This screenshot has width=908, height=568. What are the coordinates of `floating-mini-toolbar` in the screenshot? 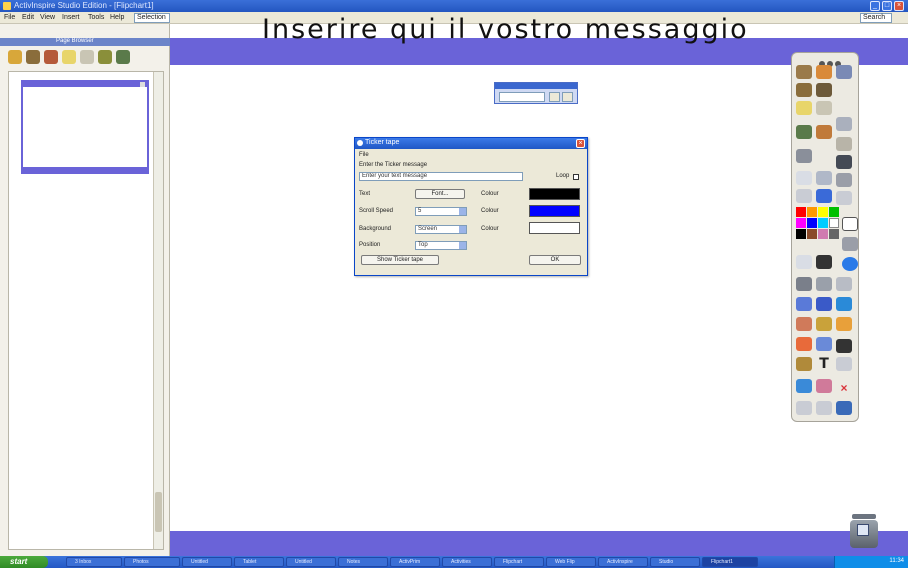 It's located at (536, 93).